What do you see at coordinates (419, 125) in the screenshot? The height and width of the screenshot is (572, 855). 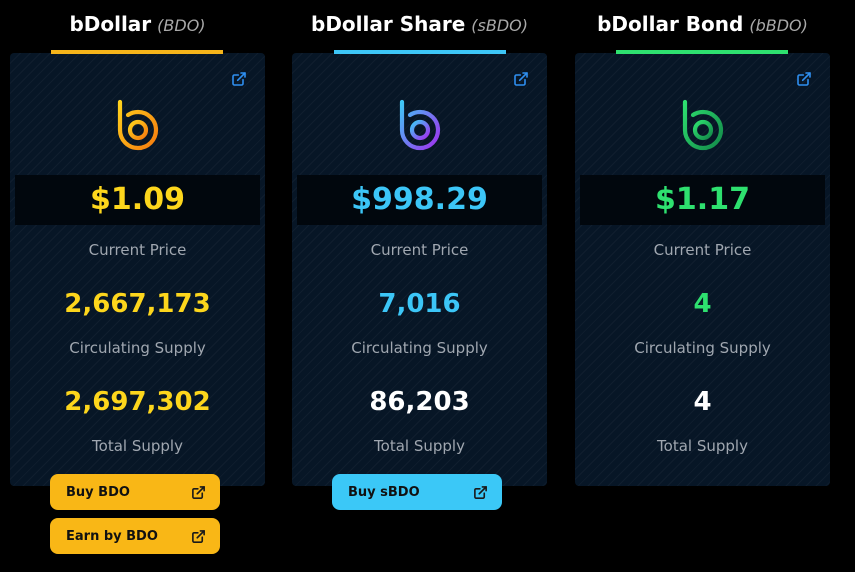 I see `bdollar-share-logo-icon` at bounding box center [419, 125].